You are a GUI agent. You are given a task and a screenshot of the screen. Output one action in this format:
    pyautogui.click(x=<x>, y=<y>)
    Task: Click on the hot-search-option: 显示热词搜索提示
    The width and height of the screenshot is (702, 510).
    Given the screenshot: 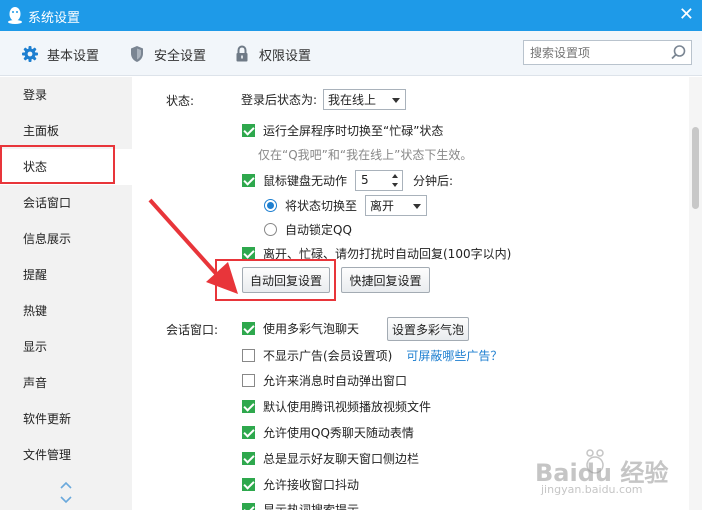 What is the action you would take?
    pyautogui.click(x=300, y=505)
    